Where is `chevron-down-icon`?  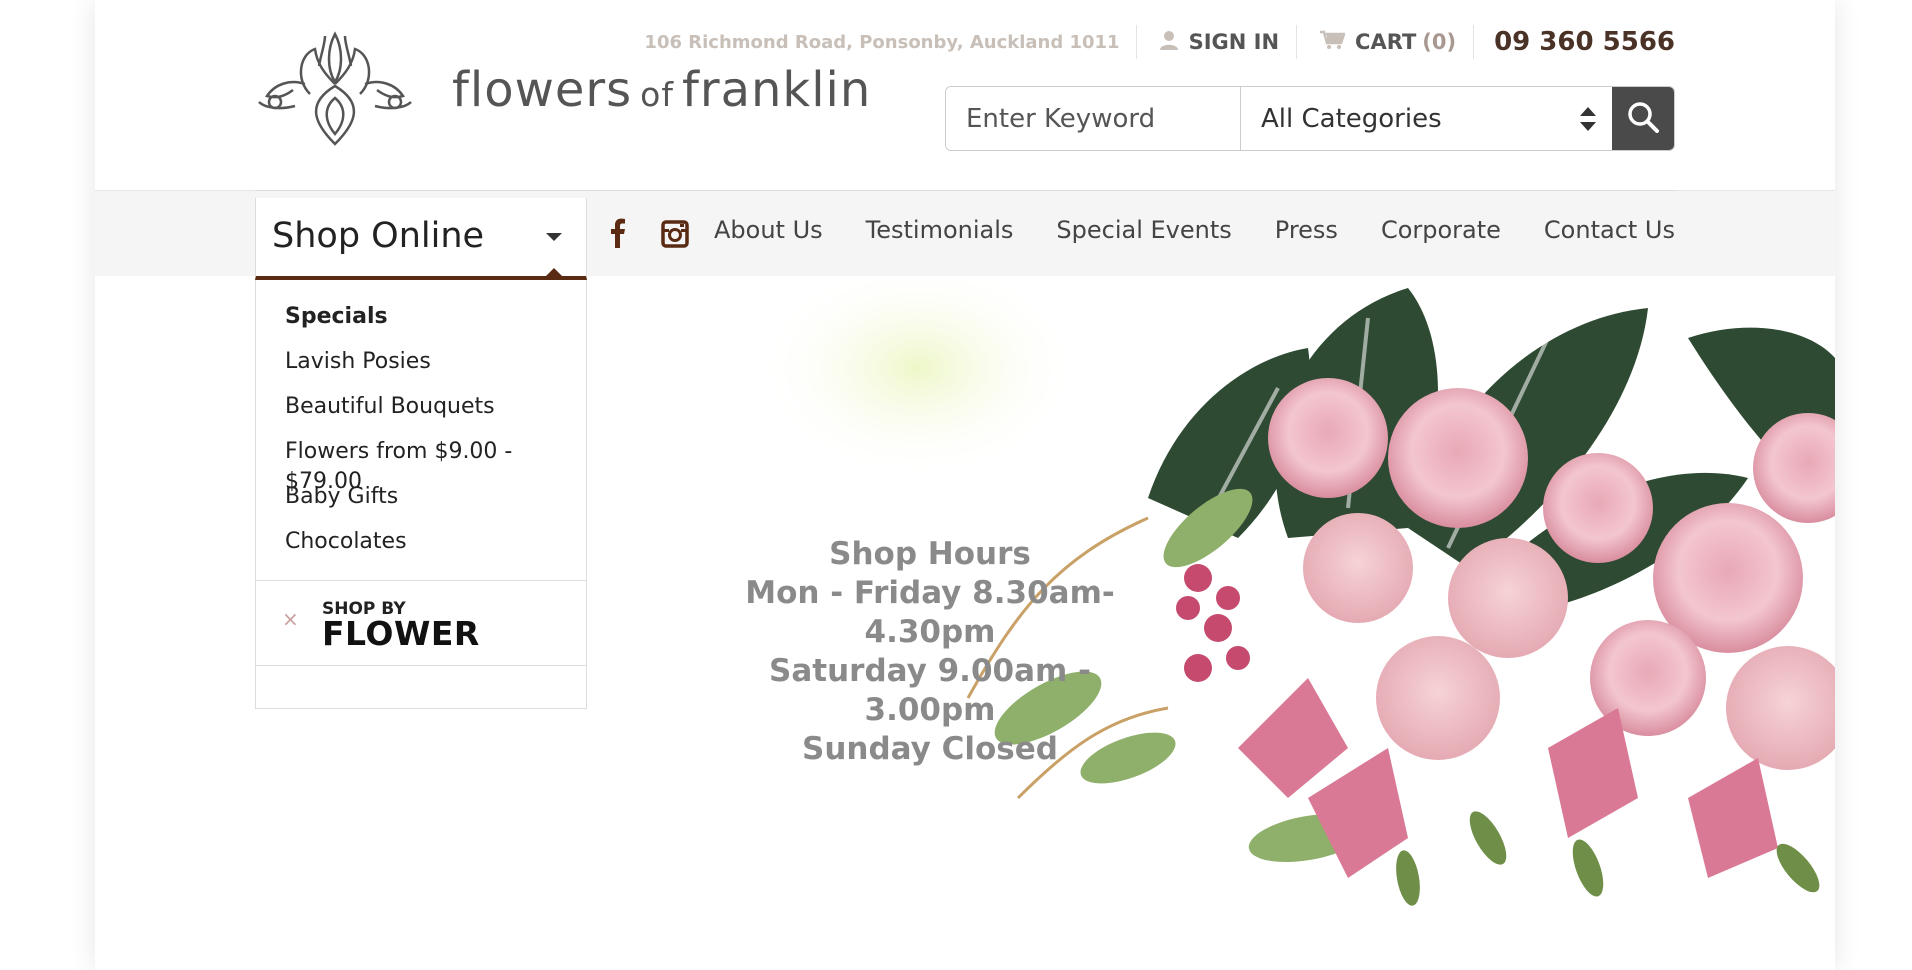 chevron-down-icon is located at coordinates (554, 237).